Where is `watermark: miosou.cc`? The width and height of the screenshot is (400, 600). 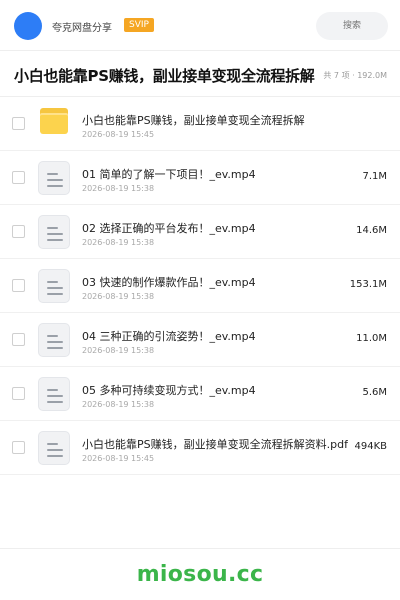
watermark: miosou.cc is located at coordinates (200, 574).